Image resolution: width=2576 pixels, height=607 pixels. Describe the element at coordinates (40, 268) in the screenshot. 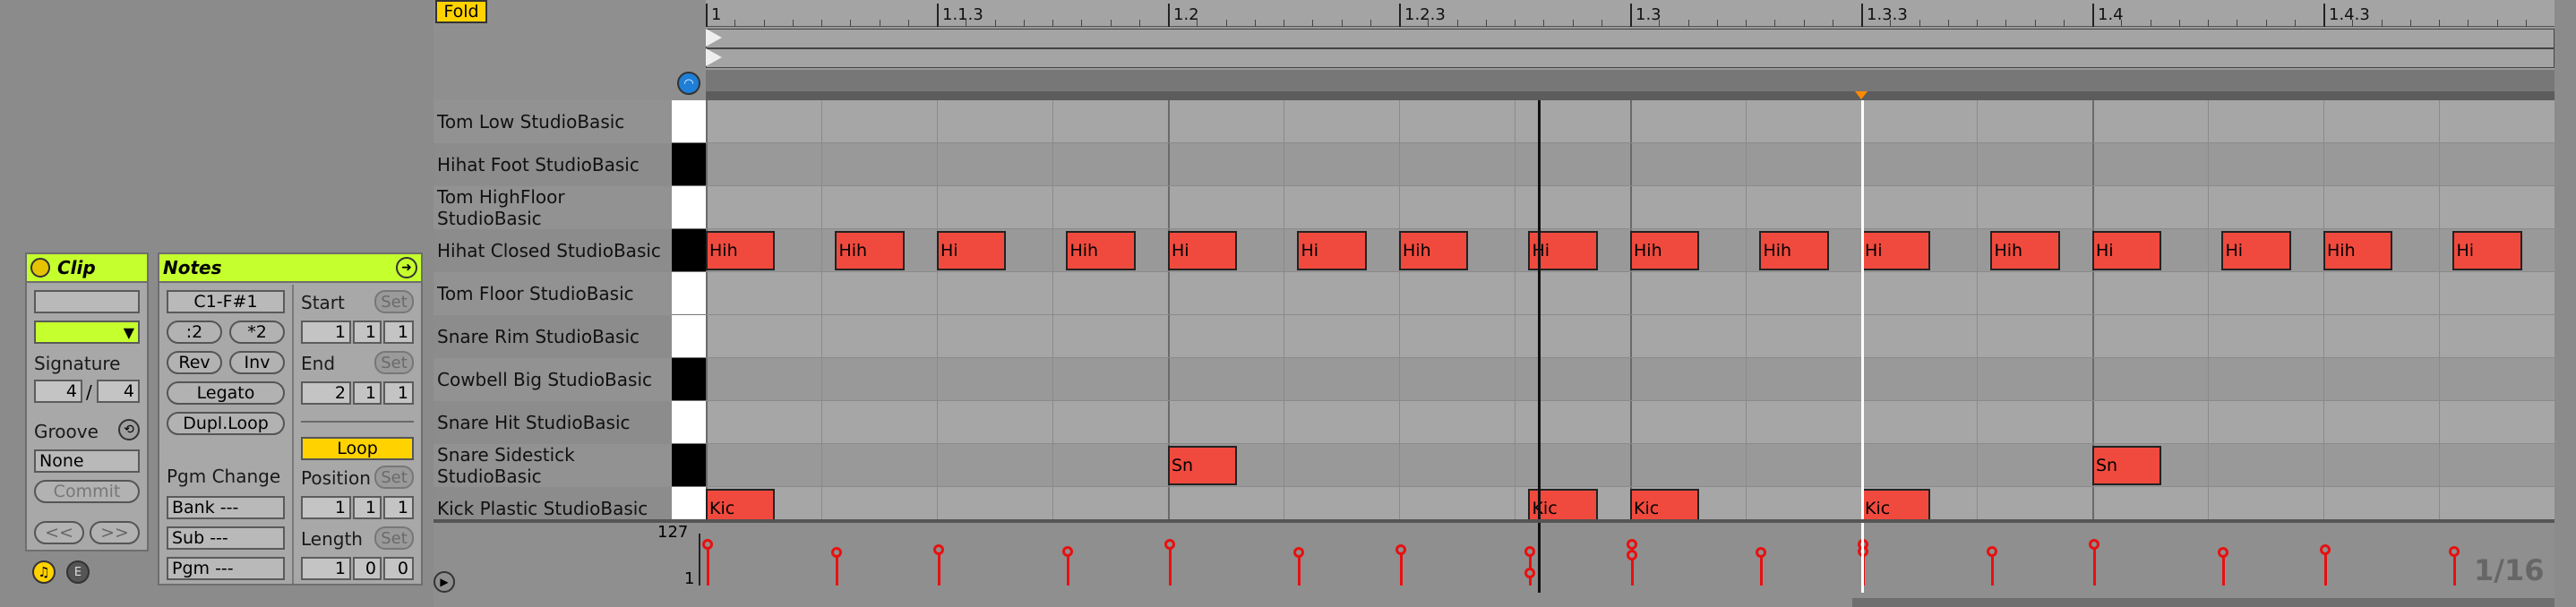

I see `clip-activate-icon` at that location.